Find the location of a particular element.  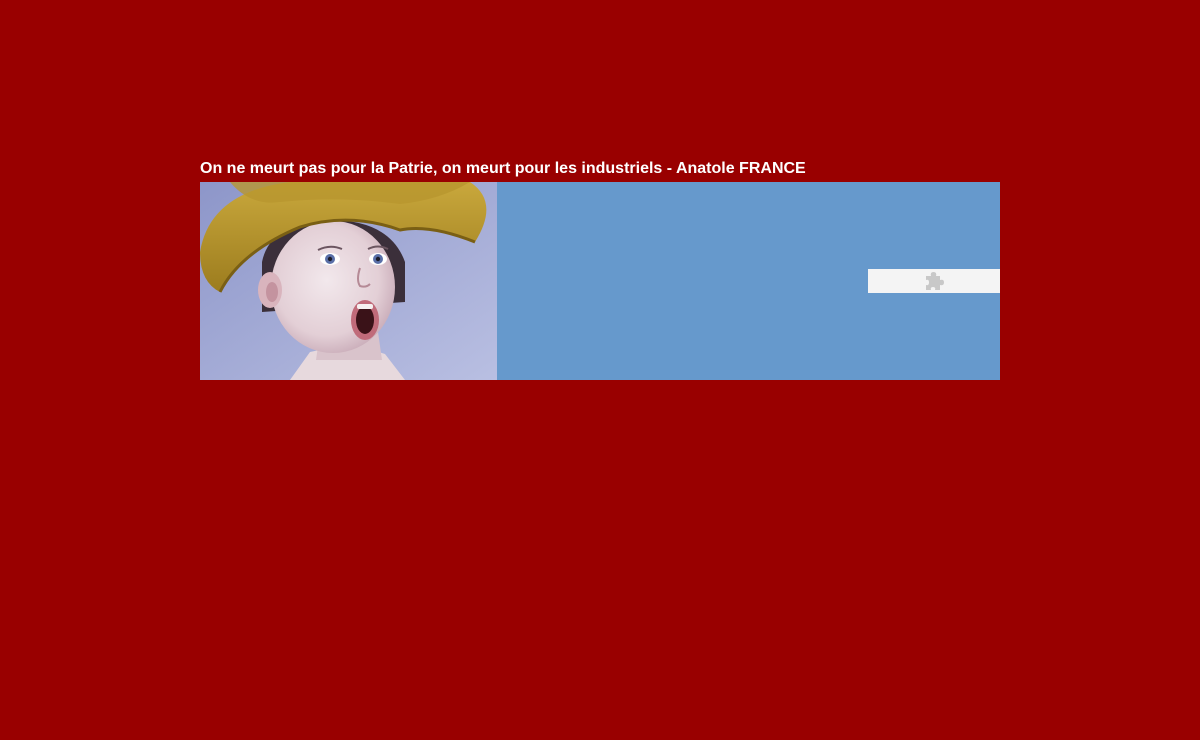

puzzle-piece-icon is located at coordinates (934, 281).